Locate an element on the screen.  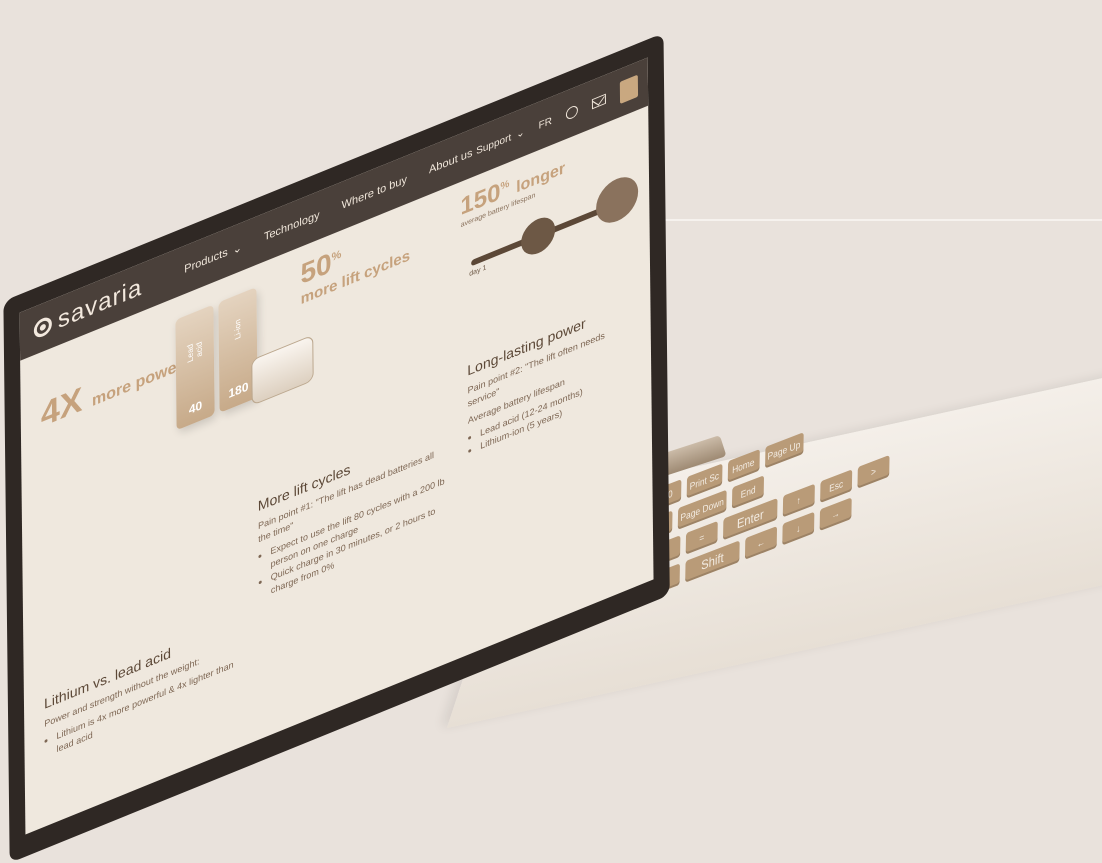
lifespan-headline-sup: % is located at coordinates (505, 185).